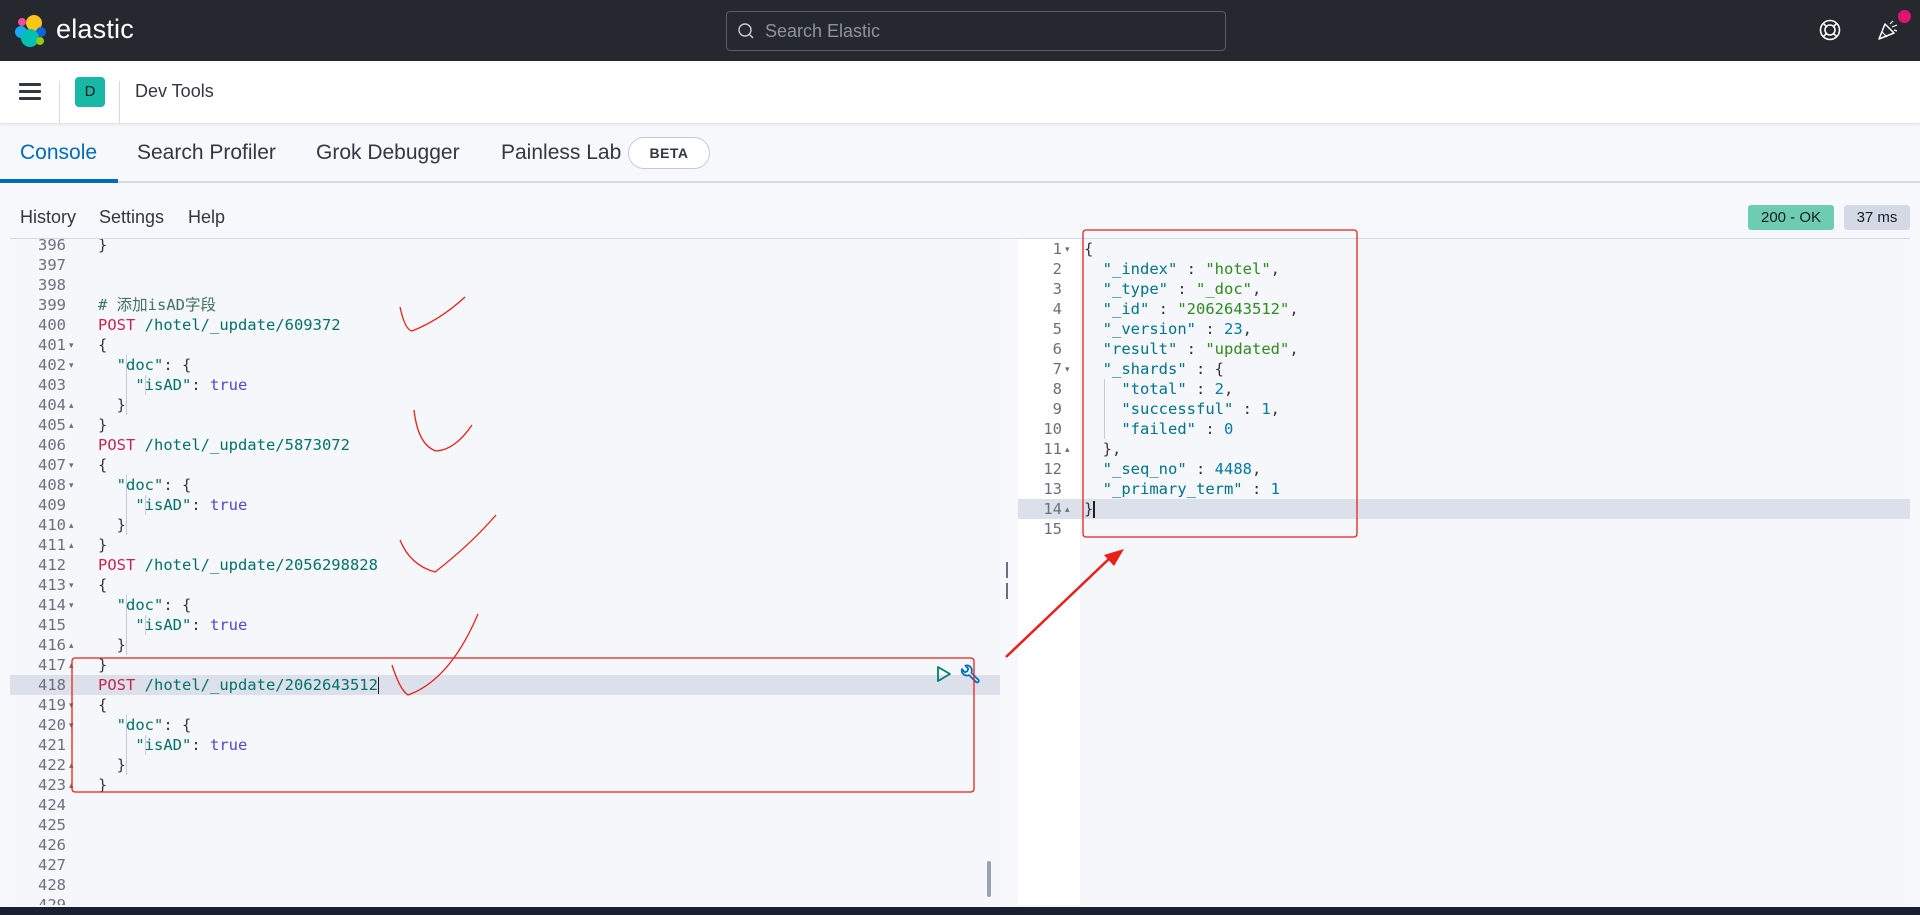 The height and width of the screenshot is (915, 1920). I want to click on resize-handle-icon, so click(1009, 580).